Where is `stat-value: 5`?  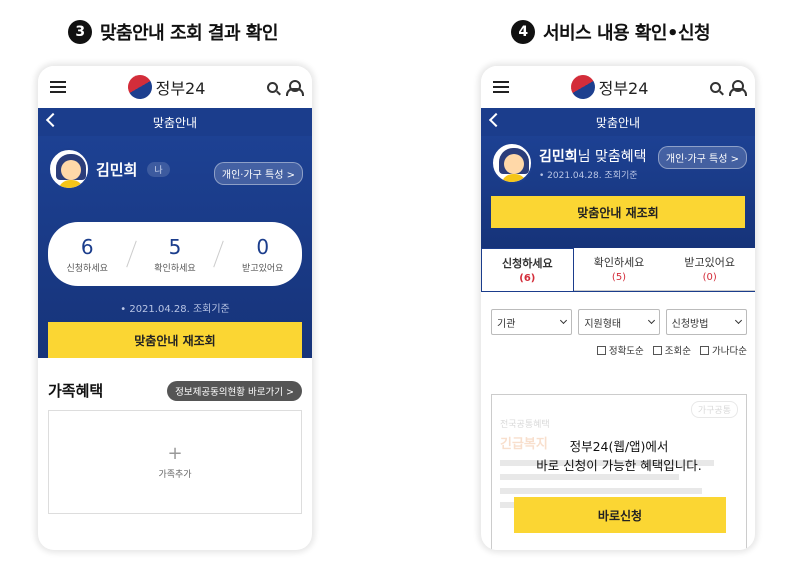 stat-value: 5 is located at coordinates (175, 246).